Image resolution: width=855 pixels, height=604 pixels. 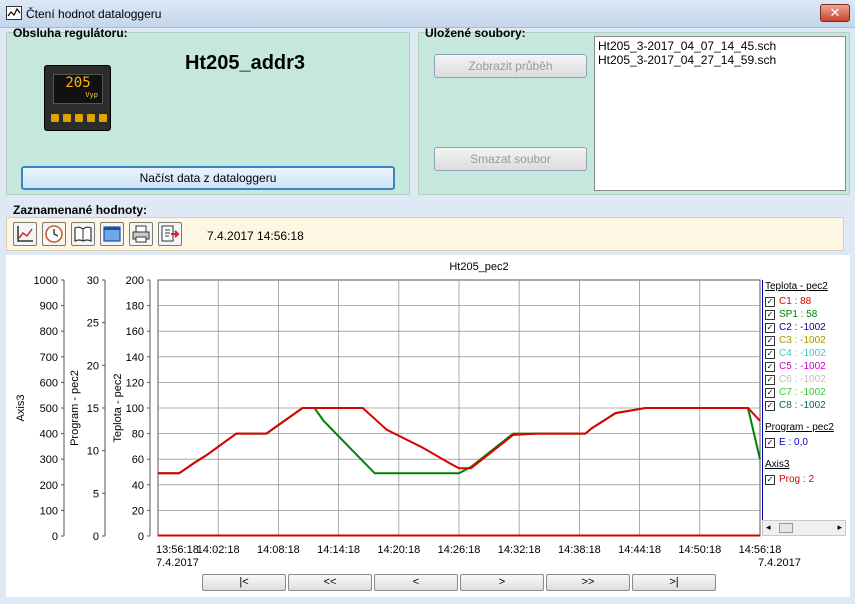 I want to click on x-start-date: 7.4.2017, so click(x=177, y=563).